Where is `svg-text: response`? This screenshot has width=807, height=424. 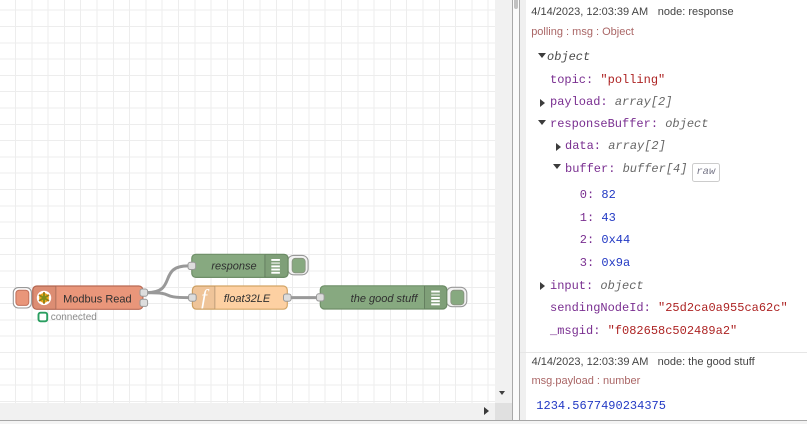
svg-text: response is located at coordinates (233, 266).